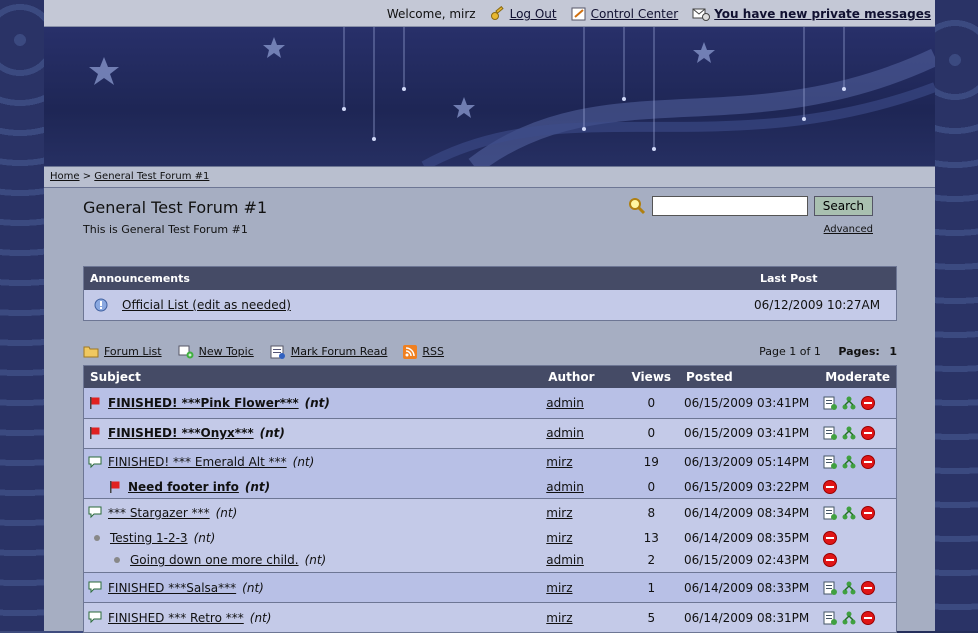  I want to click on message-subject: Need footer info, so click(183, 487).